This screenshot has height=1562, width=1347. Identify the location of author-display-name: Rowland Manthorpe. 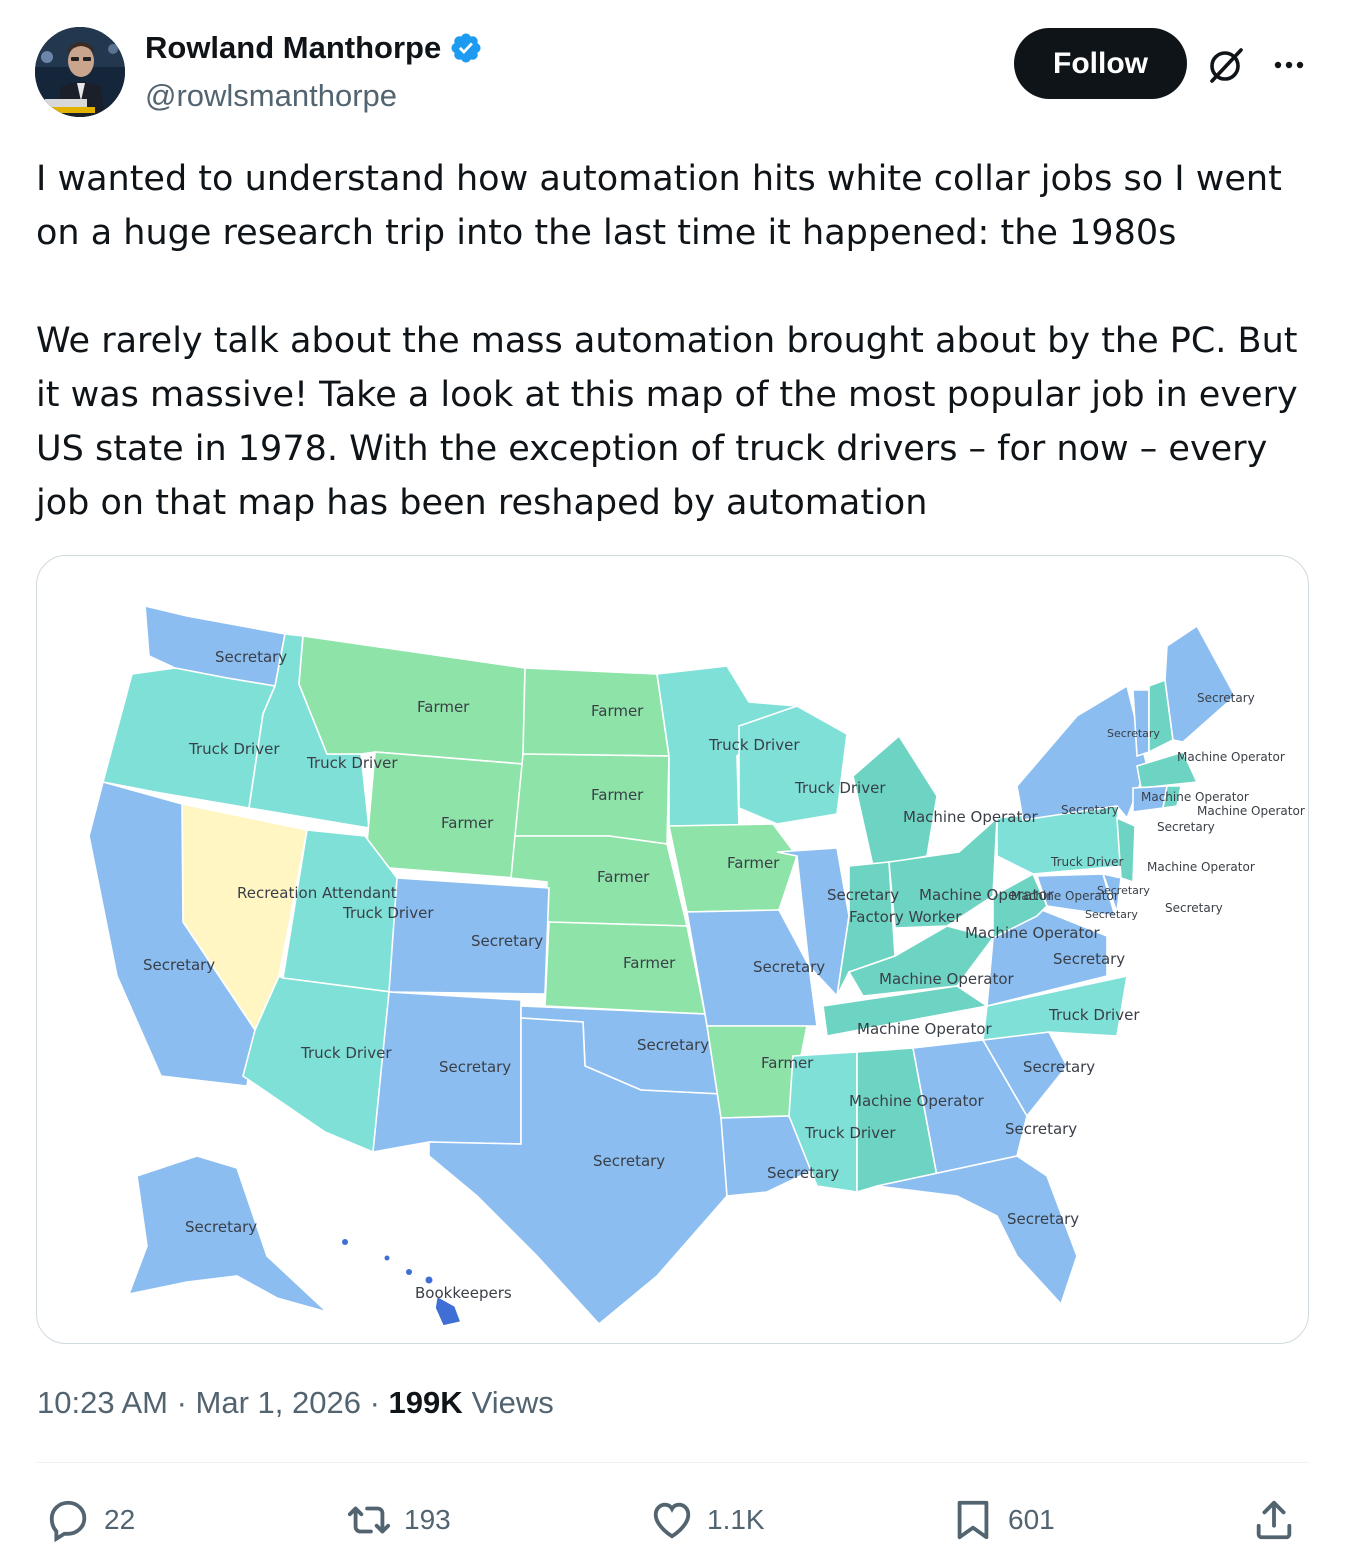
(293, 48).